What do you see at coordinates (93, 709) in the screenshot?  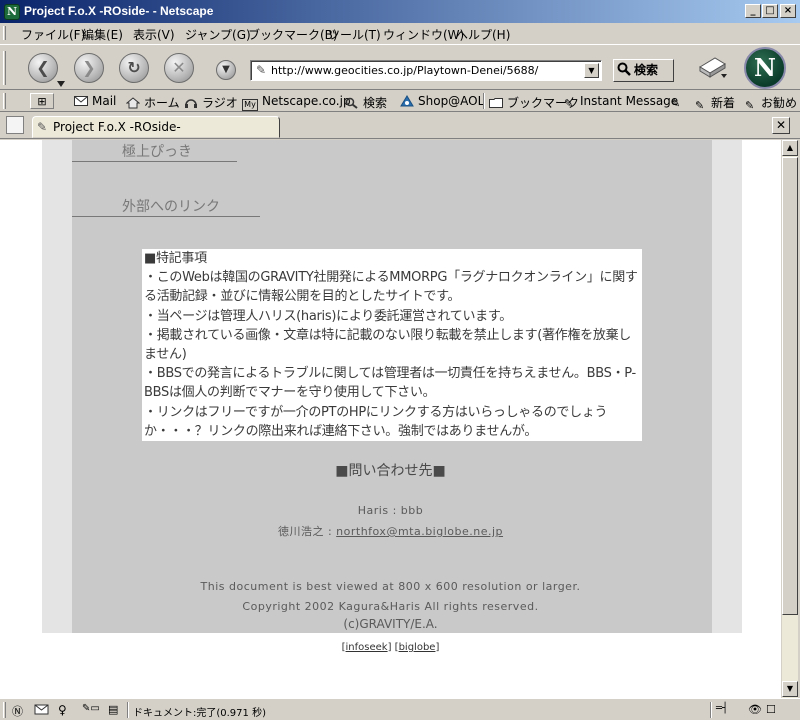 I see `composer-icon: ✎▭` at bounding box center [93, 709].